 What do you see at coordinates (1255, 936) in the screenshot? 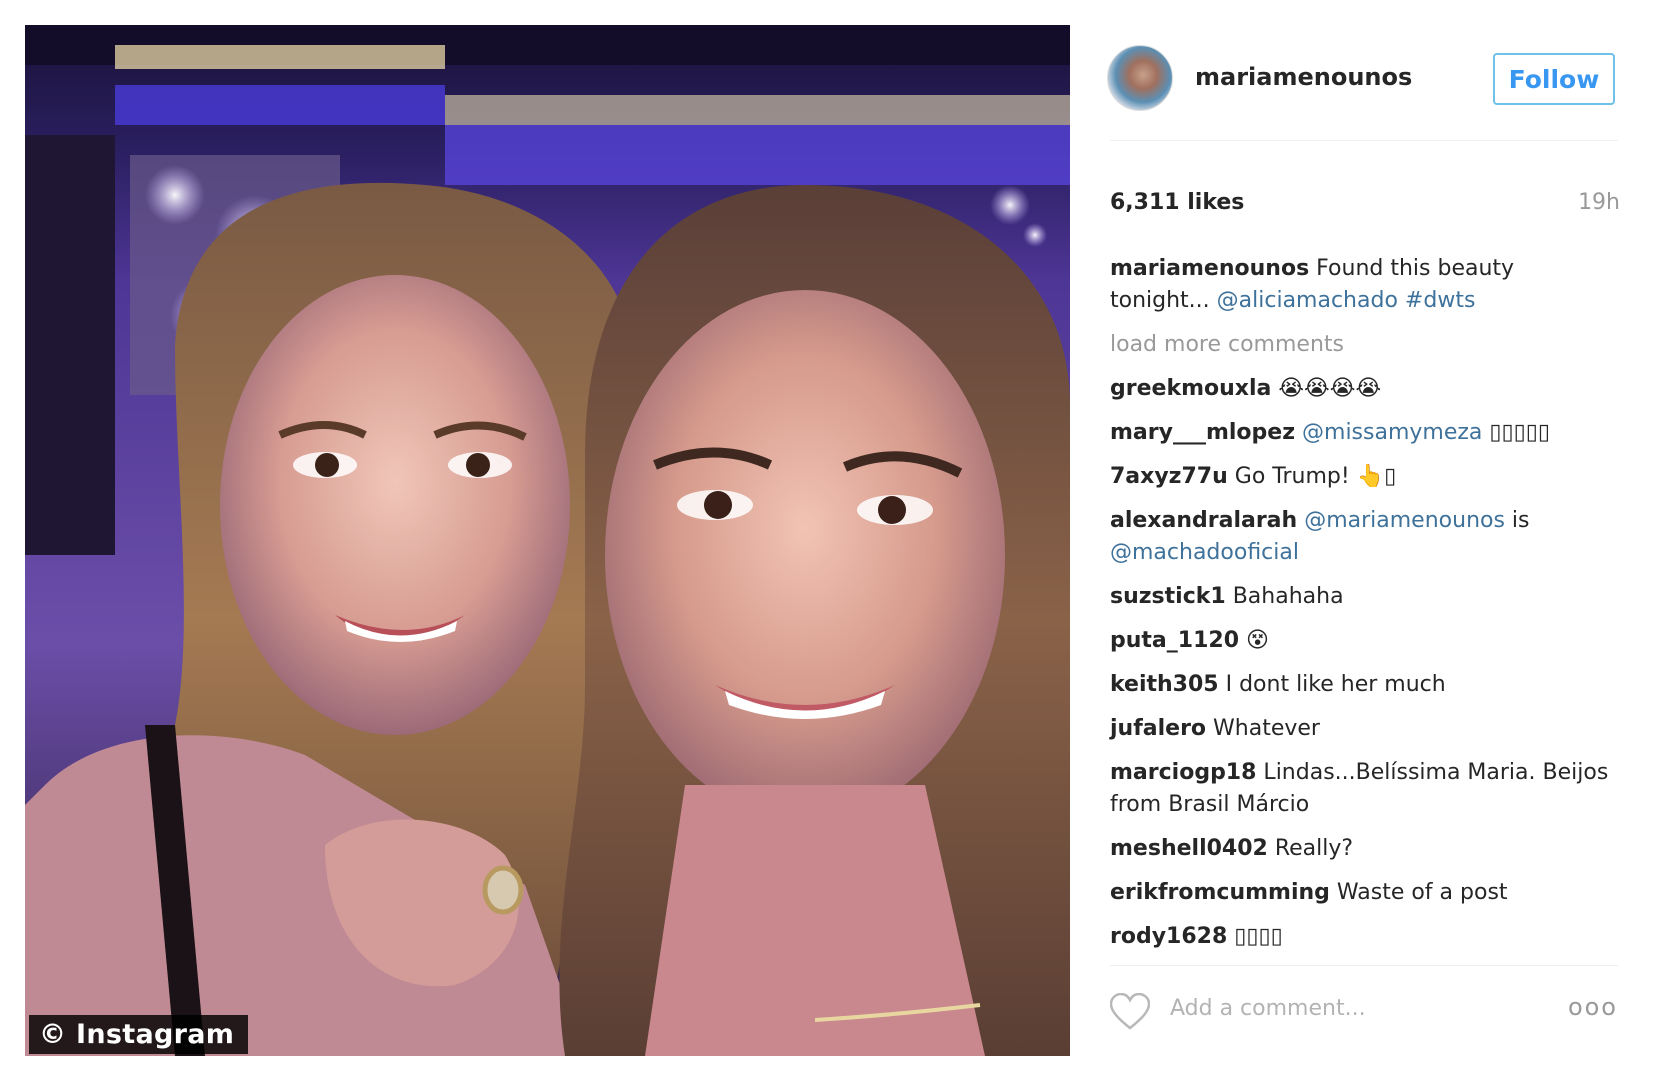
I see `comment-text: ▯▯▯▯` at bounding box center [1255, 936].